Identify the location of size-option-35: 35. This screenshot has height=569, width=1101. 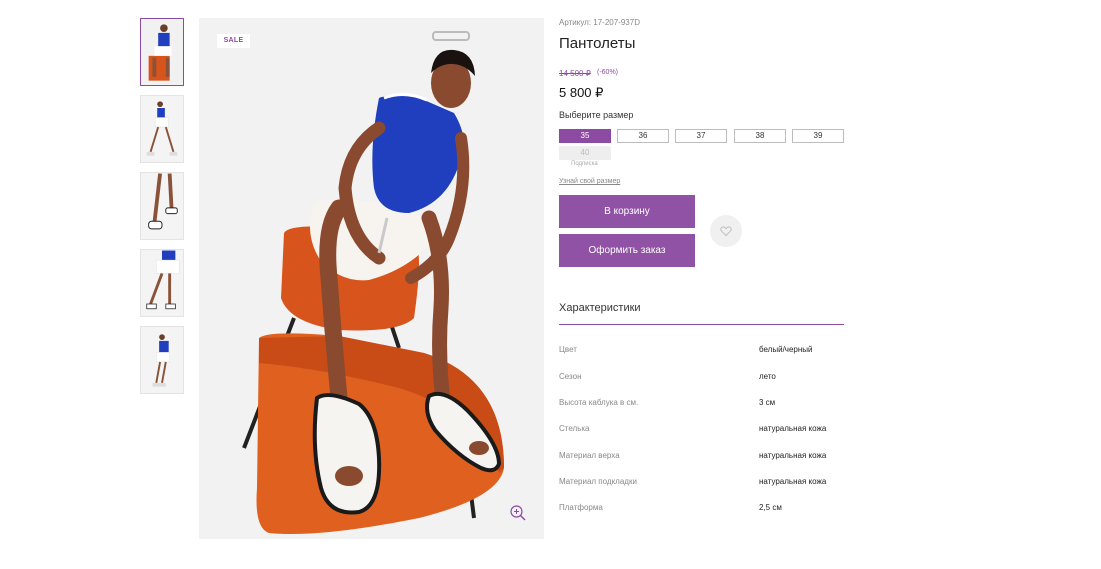
(585, 136).